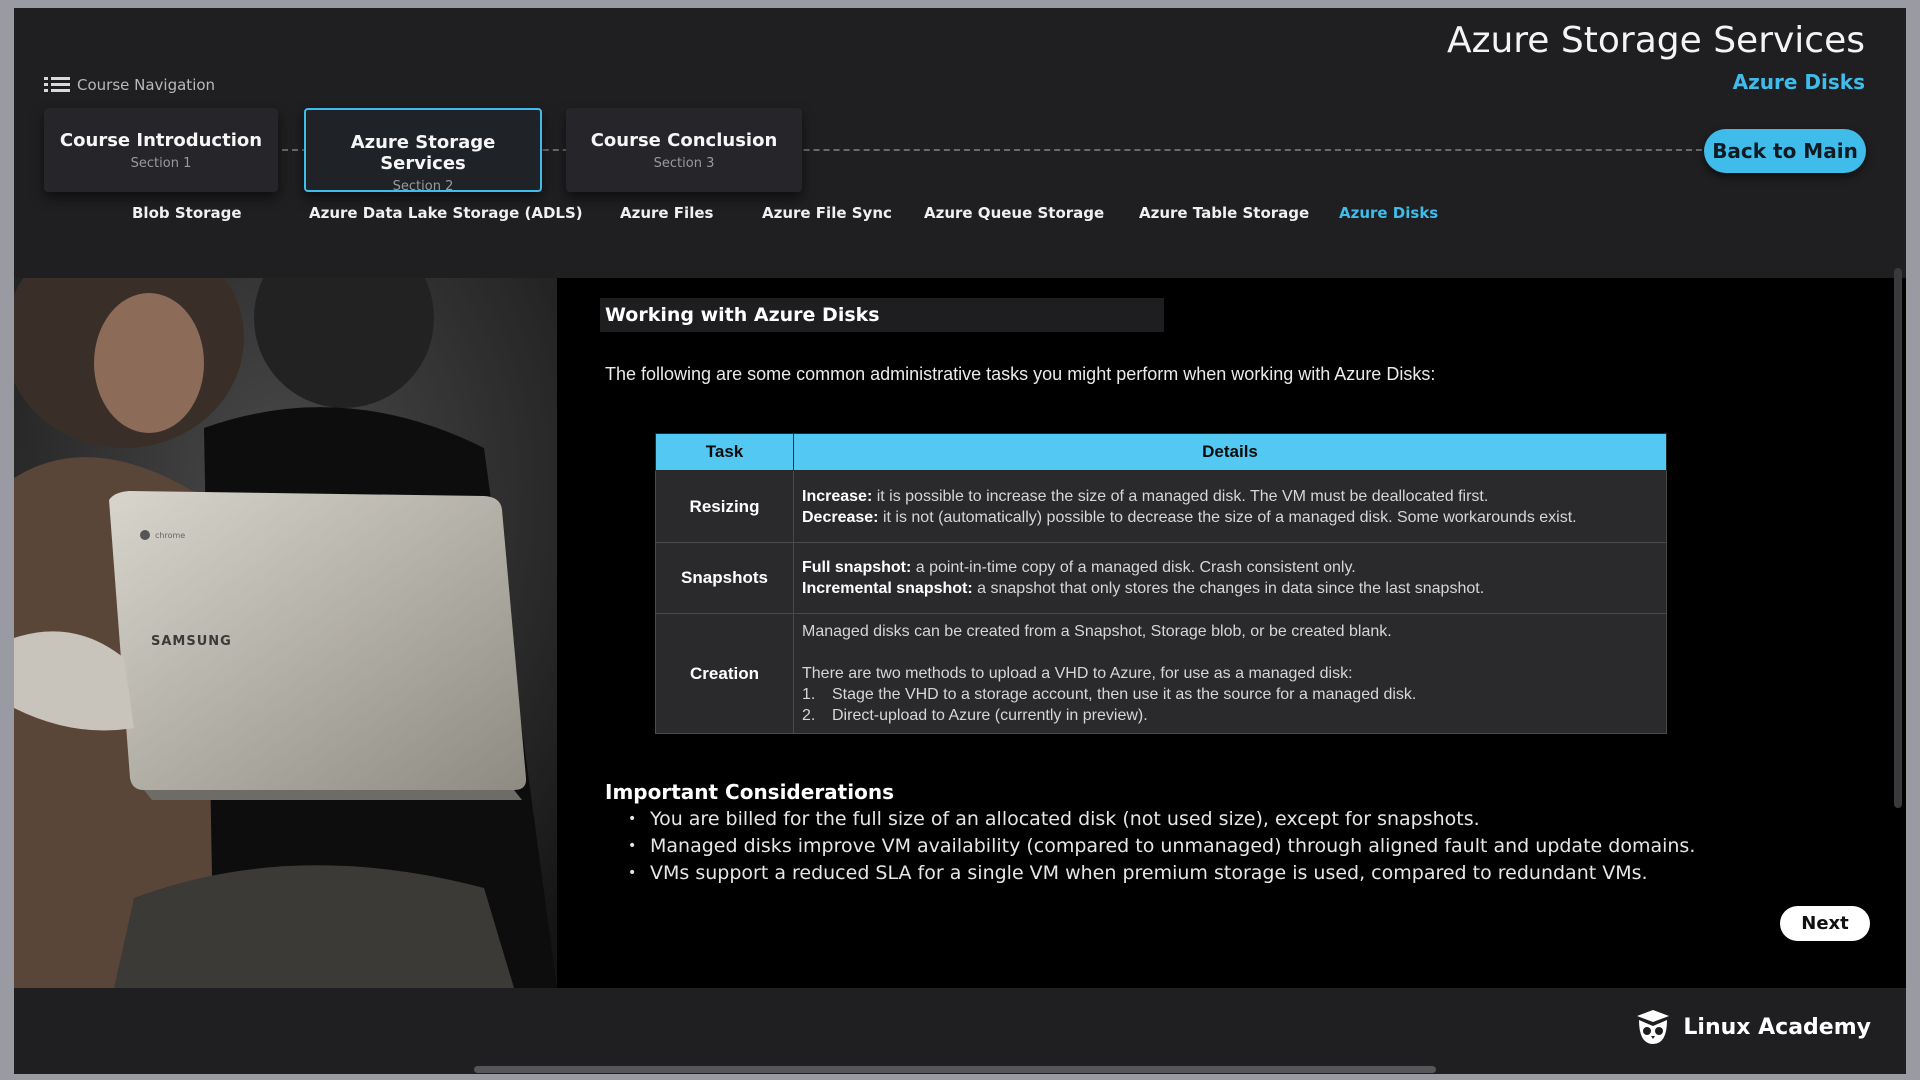 The height and width of the screenshot is (1080, 1920). I want to click on vertical-scrollbar, so click(1898, 538).